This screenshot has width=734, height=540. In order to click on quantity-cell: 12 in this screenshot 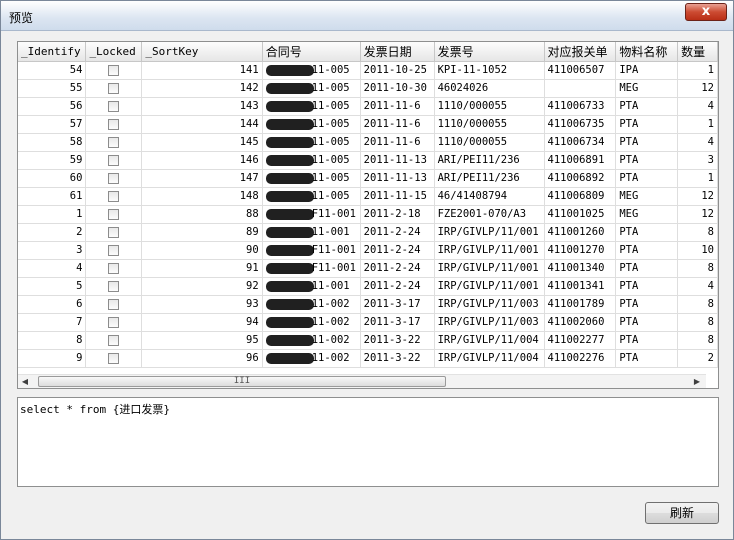, I will do `click(697, 88)`.